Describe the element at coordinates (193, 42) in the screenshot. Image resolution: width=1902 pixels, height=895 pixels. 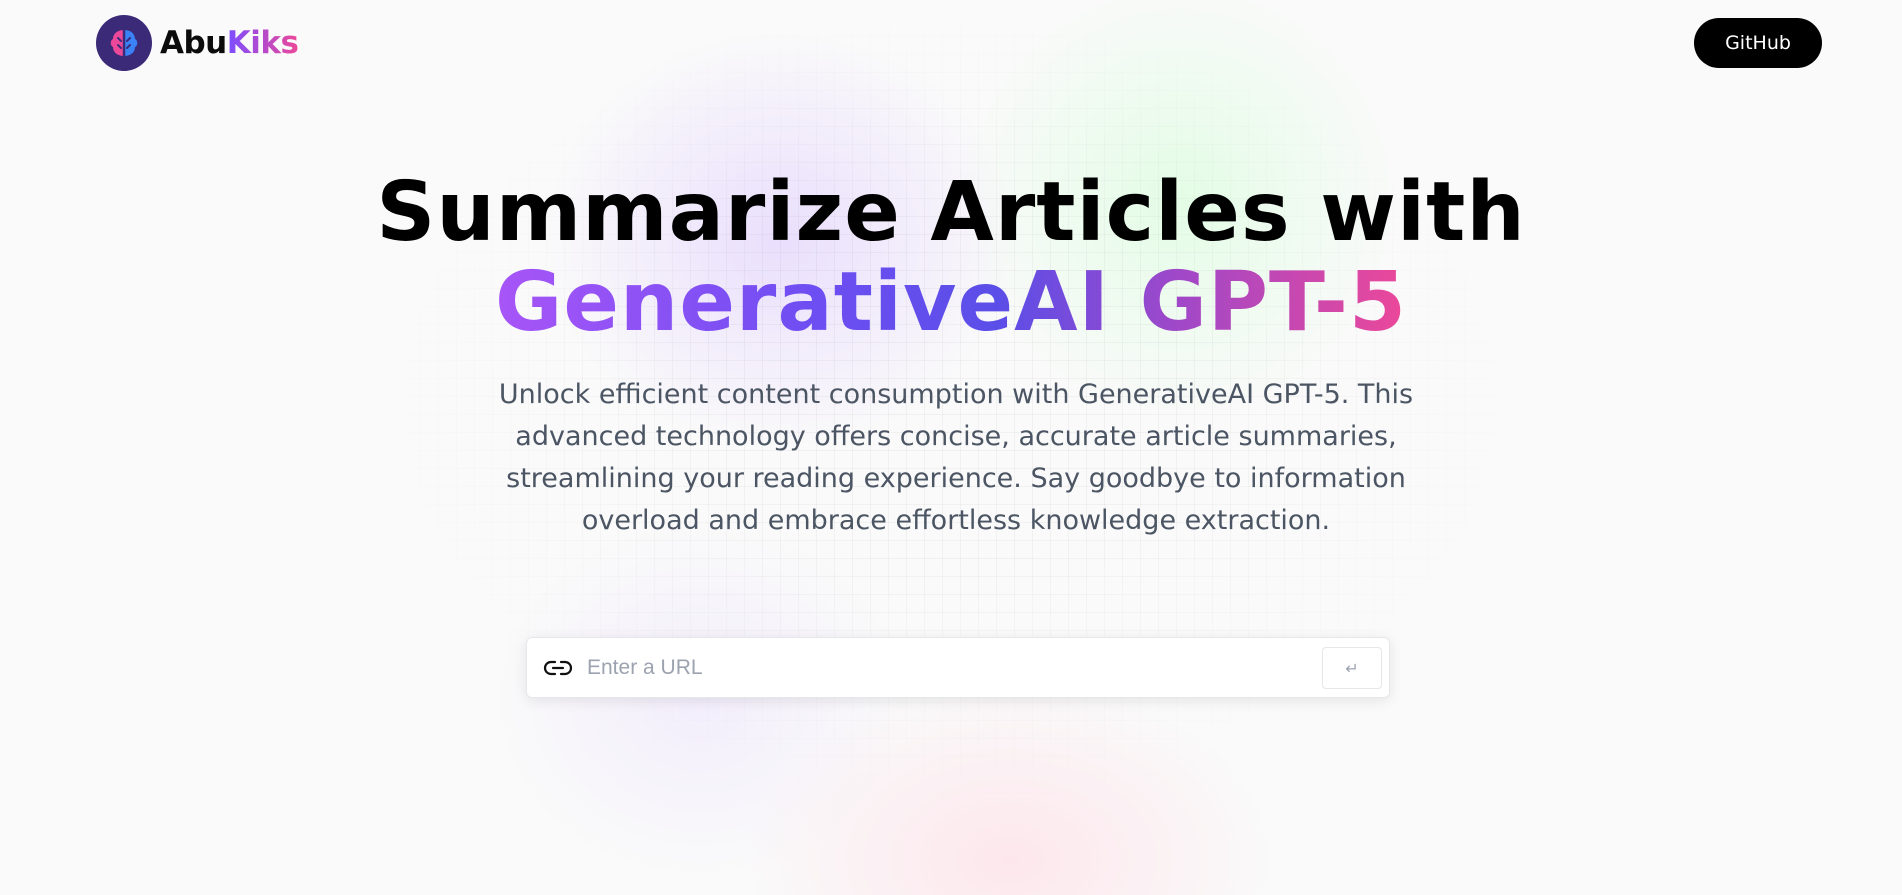
I see `brand-name-primary: Abu` at that location.